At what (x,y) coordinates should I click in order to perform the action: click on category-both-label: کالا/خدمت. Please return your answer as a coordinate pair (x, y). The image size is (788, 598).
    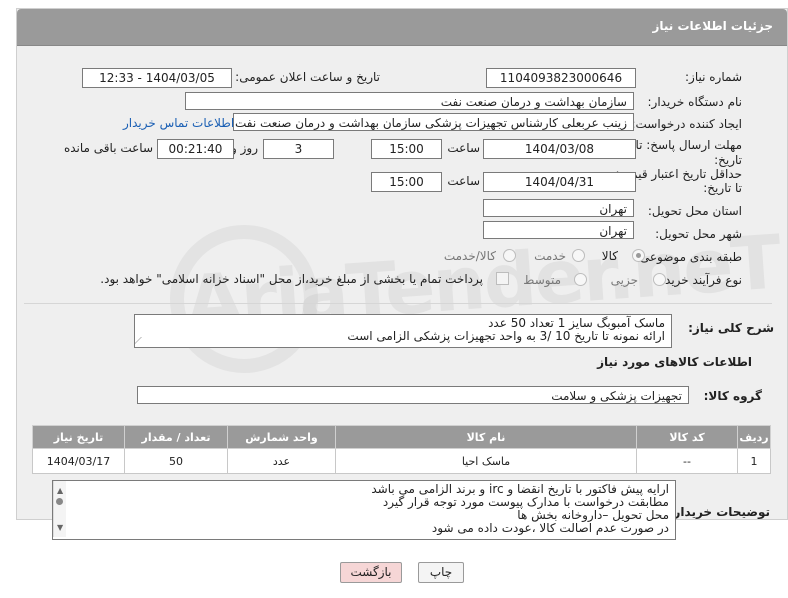
    Looking at the image, I should click on (469, 256).